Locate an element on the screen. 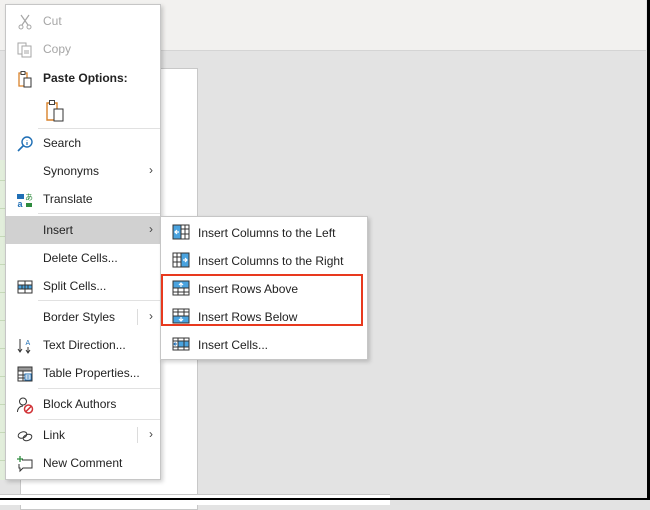  menu-item-label: Insert is located at coordinates (58, 230).